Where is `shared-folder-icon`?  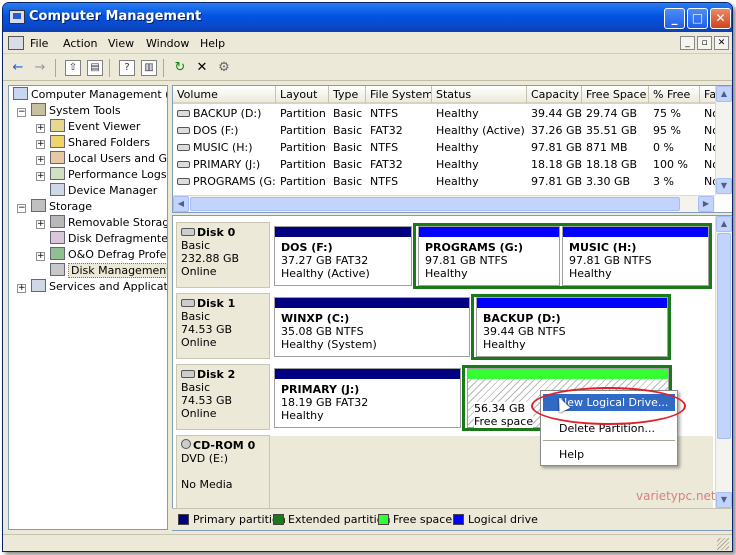 shared-folder-icon is located at coordinates (57, 141).